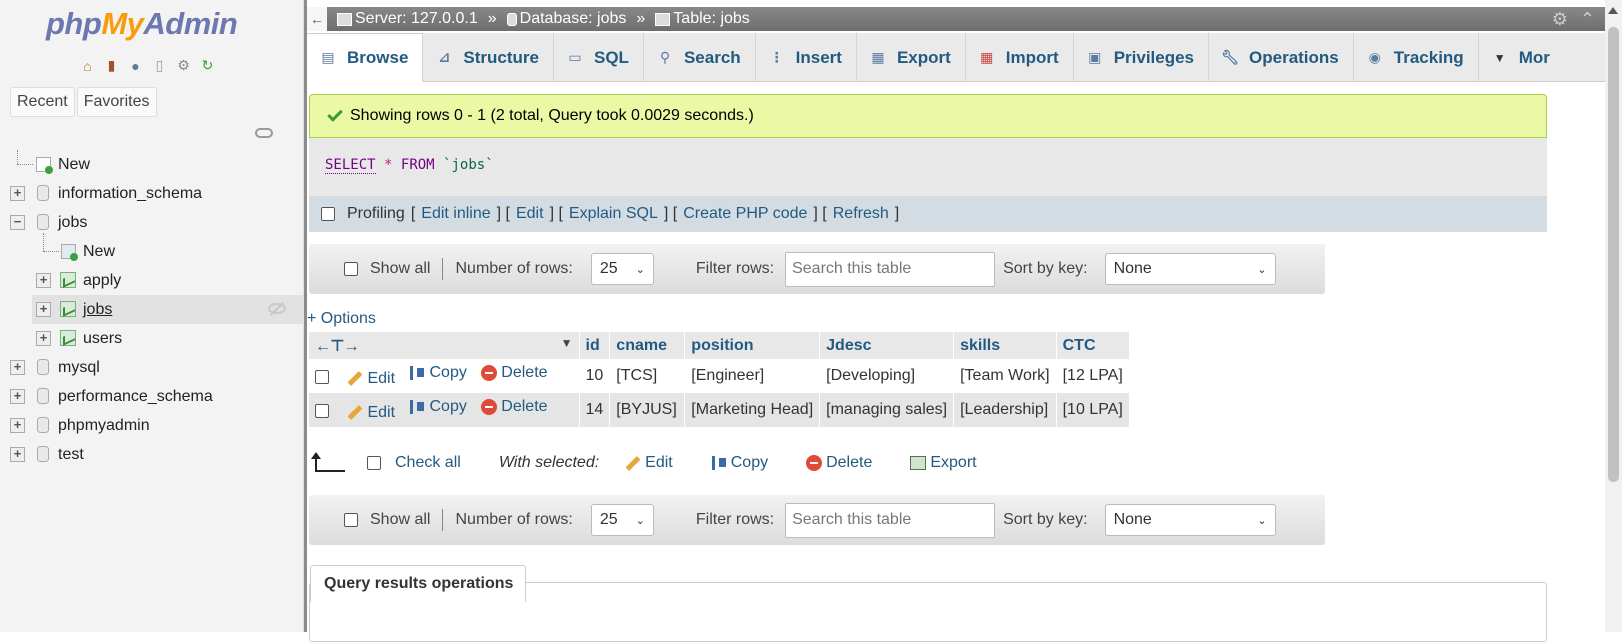  Describe the element at coordinates (42, 102) in the screenshot. I see `recent-tab: Recent` at that location.